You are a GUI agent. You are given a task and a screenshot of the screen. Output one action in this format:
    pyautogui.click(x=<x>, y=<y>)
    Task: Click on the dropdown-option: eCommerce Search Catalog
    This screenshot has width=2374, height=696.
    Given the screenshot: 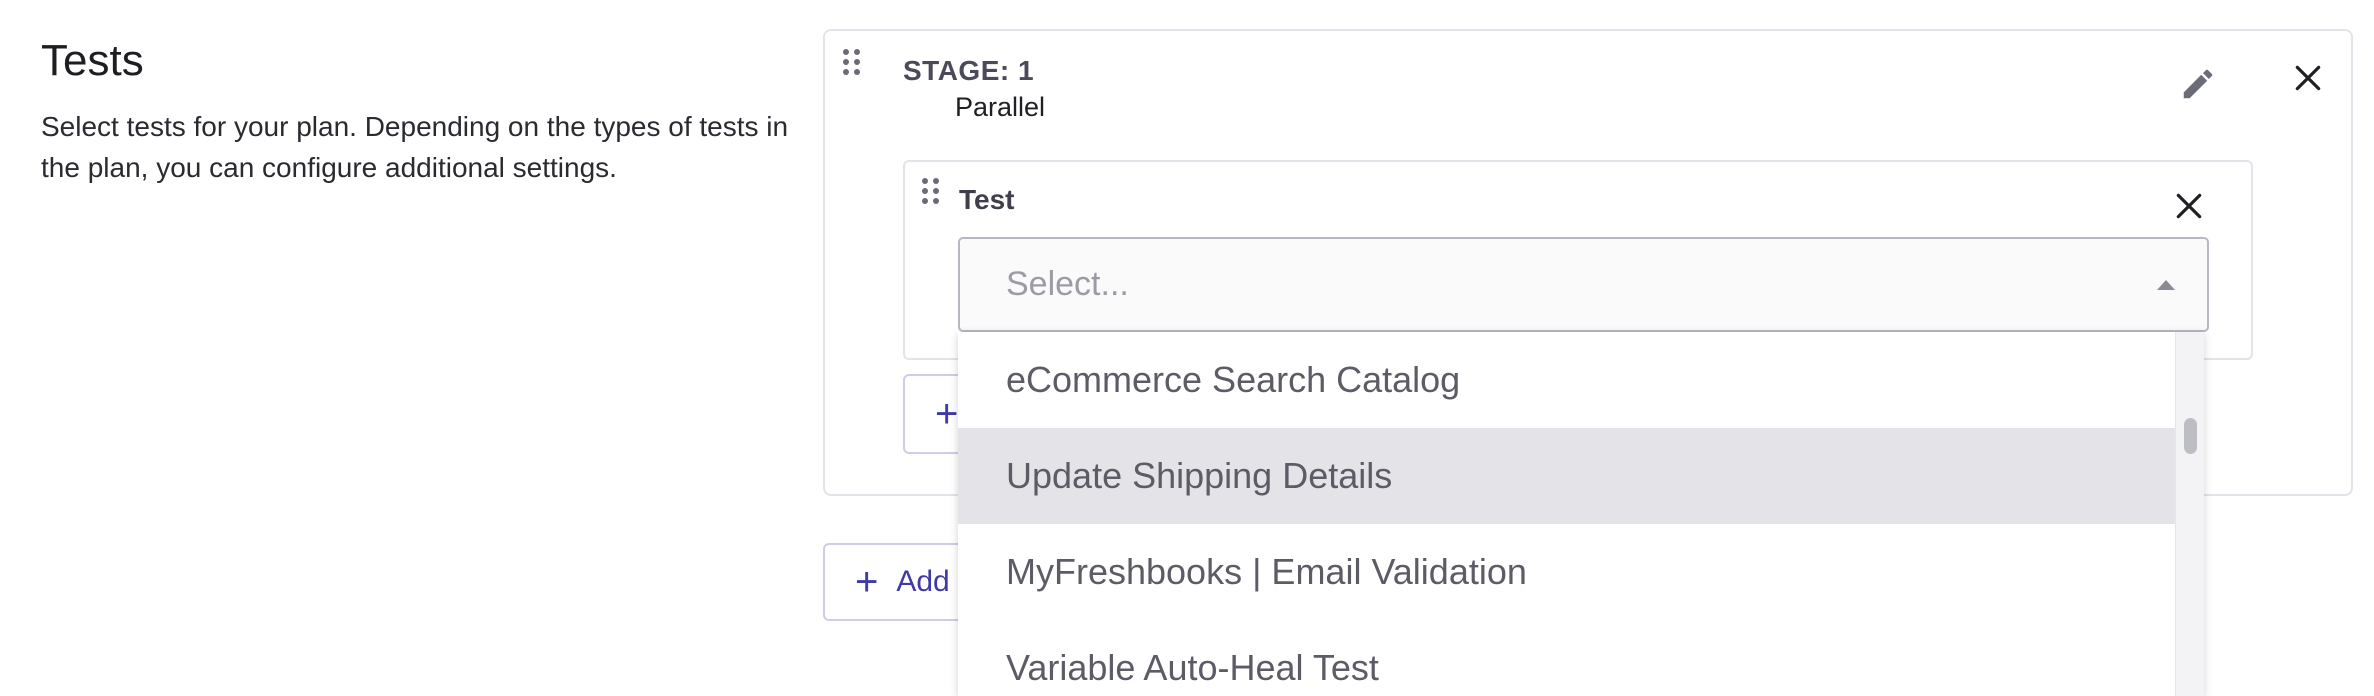 What is the action you would take?
    pyautogui.click(x=1567, y=380)
    